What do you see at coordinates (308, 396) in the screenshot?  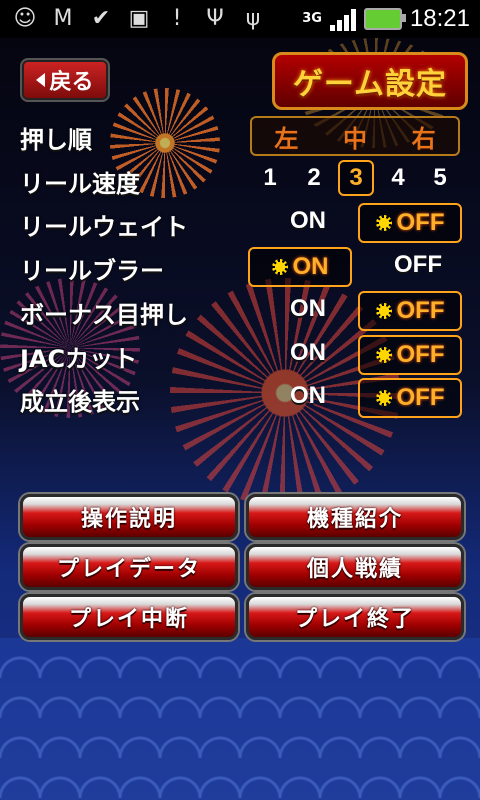 I see `win-display-on-button: ON` at bounding box center [308, 396].